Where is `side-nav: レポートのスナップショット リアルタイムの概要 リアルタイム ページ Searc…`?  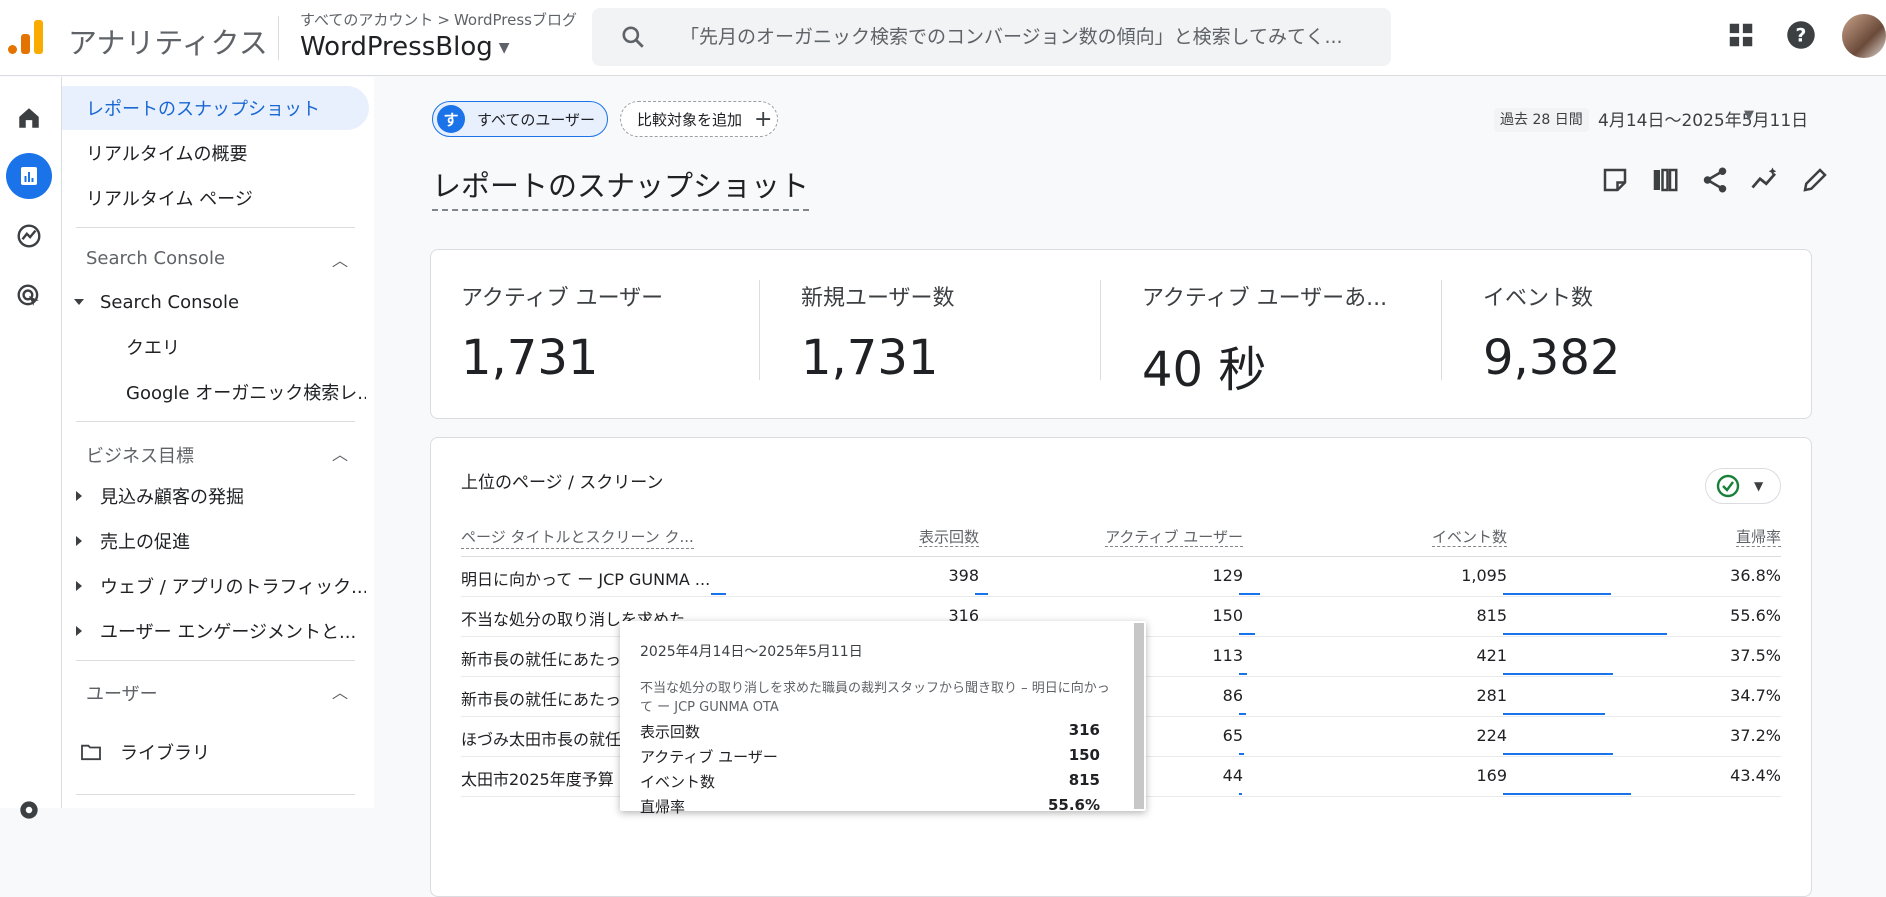 side-nav: レポートのスナップショット リアルタイムの概要 リアルタイム ページ Searc… is located at coordinates (218, 442).